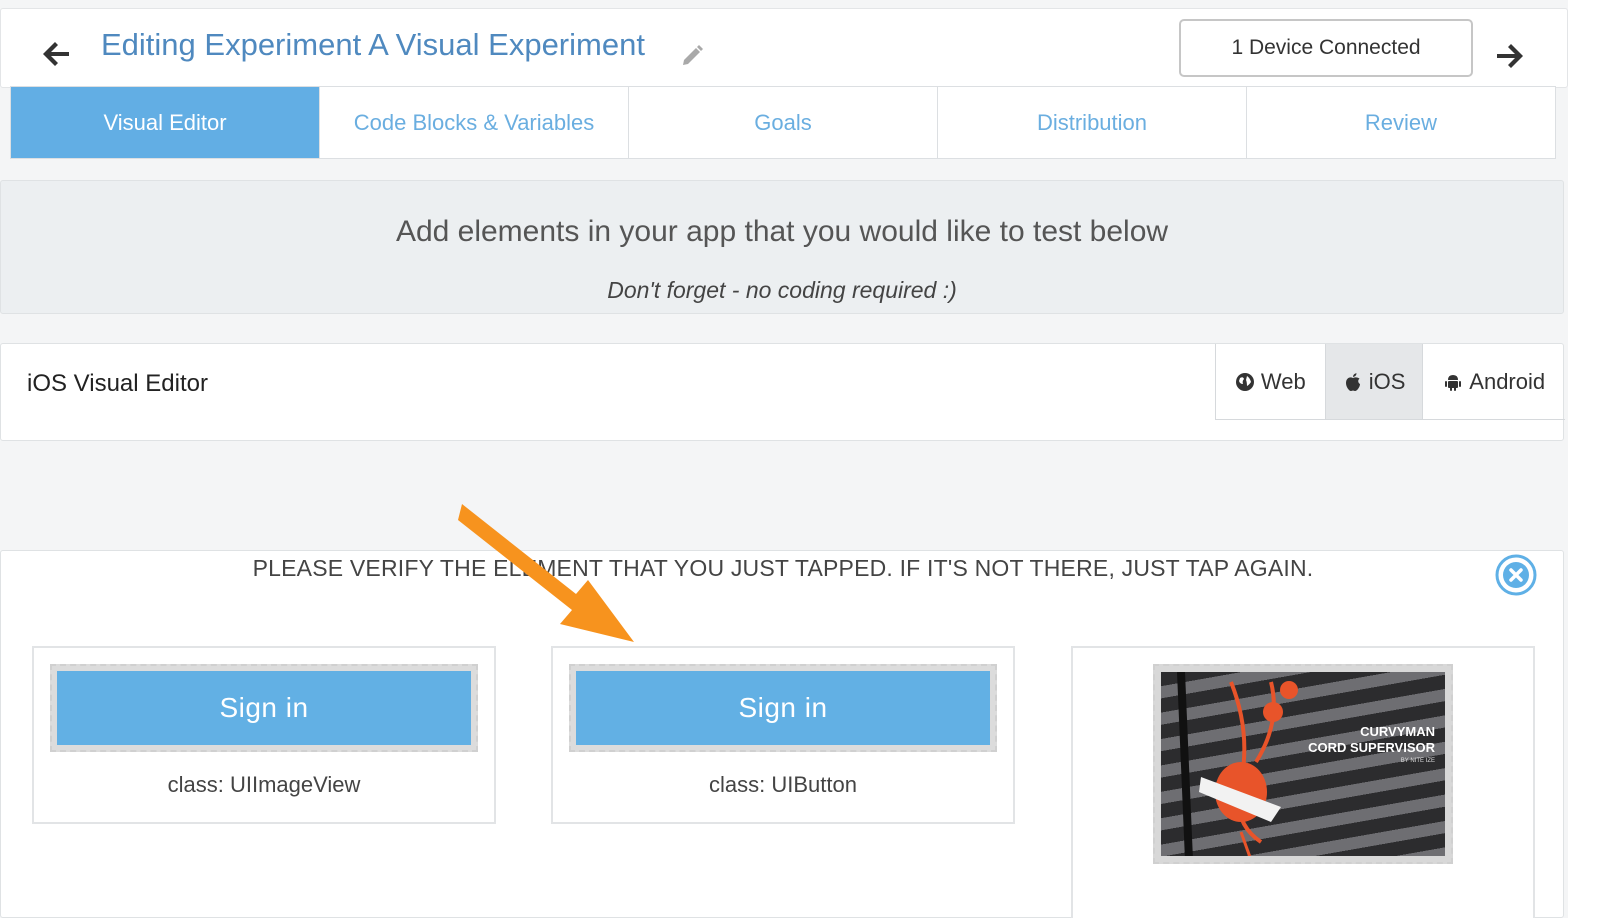 The width and height of the screenshot is (1624, 918). I want to click on platform-switcher: Web iOS Android, so click(1390, 382).